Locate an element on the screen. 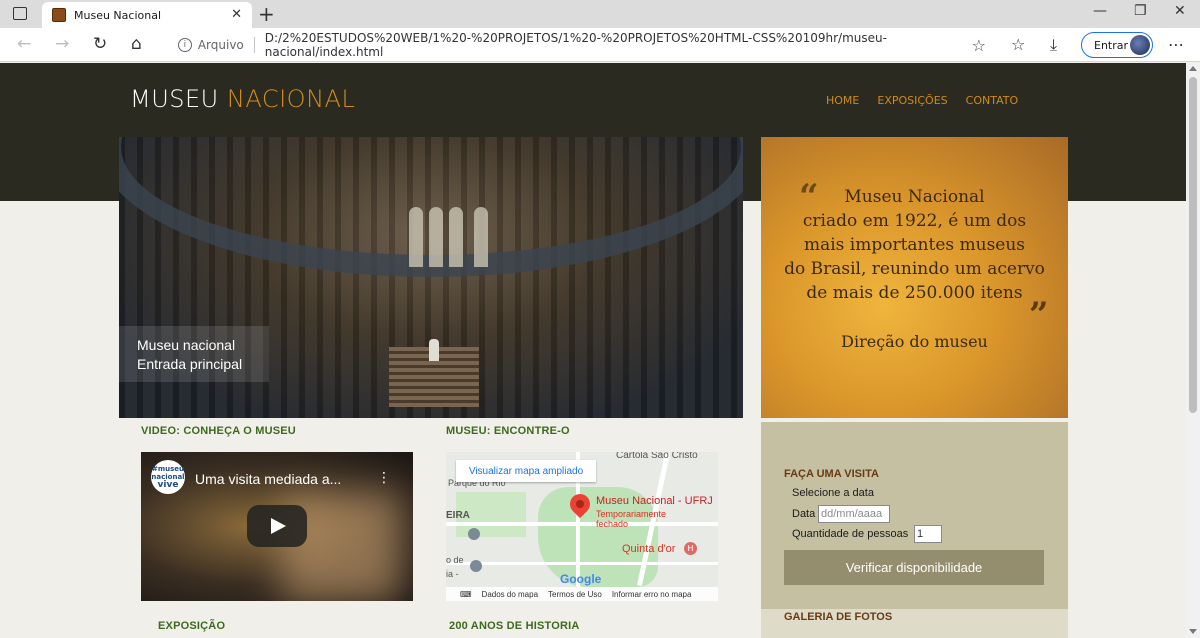  new-tab-icon: + is located at coordinates (266, 14).